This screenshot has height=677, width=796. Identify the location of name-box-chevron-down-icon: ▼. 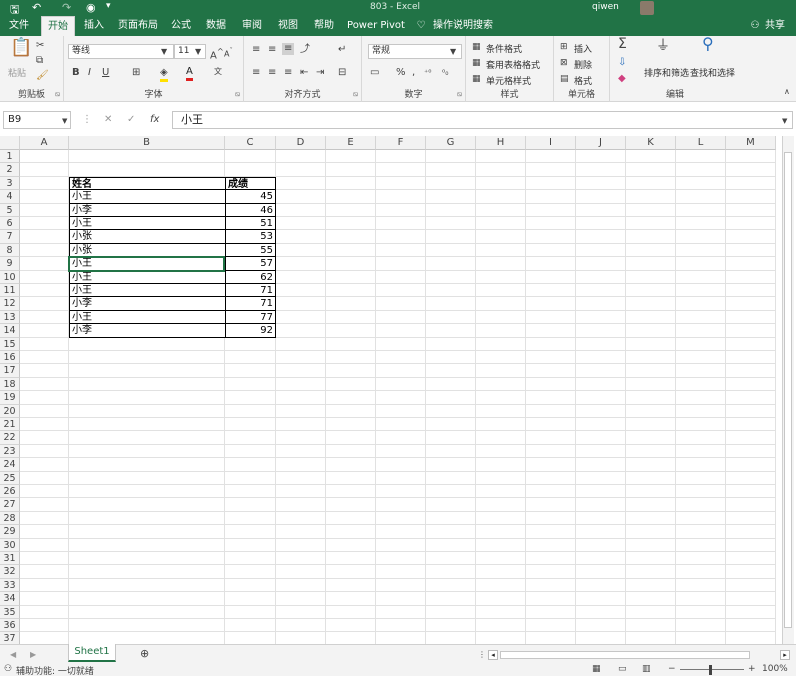
(64, 121).